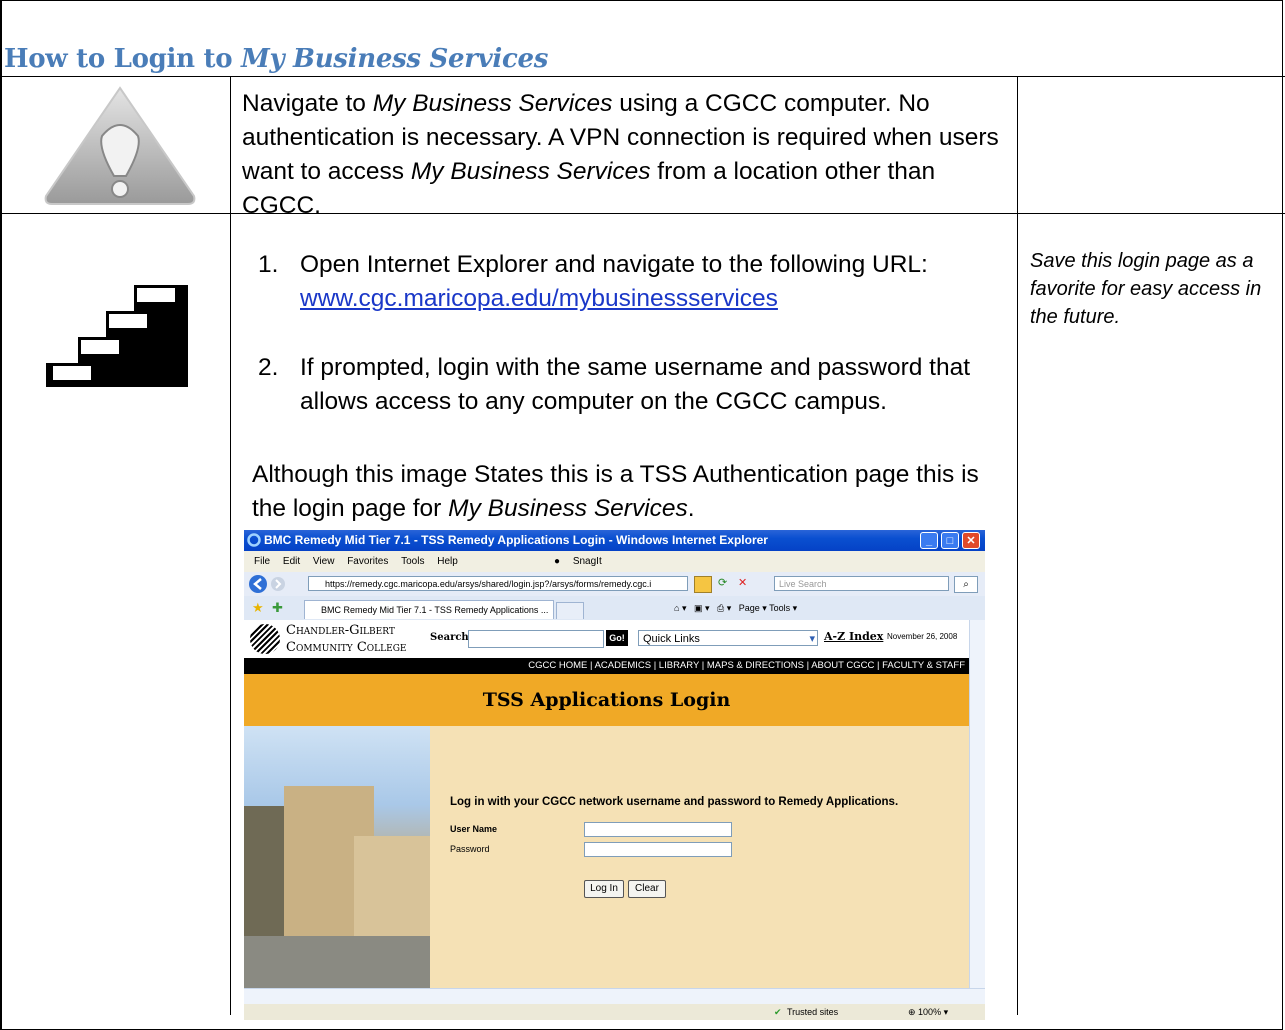  Describe the element at coordinates (394, 59) in the screenshot. I see `title-italic: My Business Services` at that location.